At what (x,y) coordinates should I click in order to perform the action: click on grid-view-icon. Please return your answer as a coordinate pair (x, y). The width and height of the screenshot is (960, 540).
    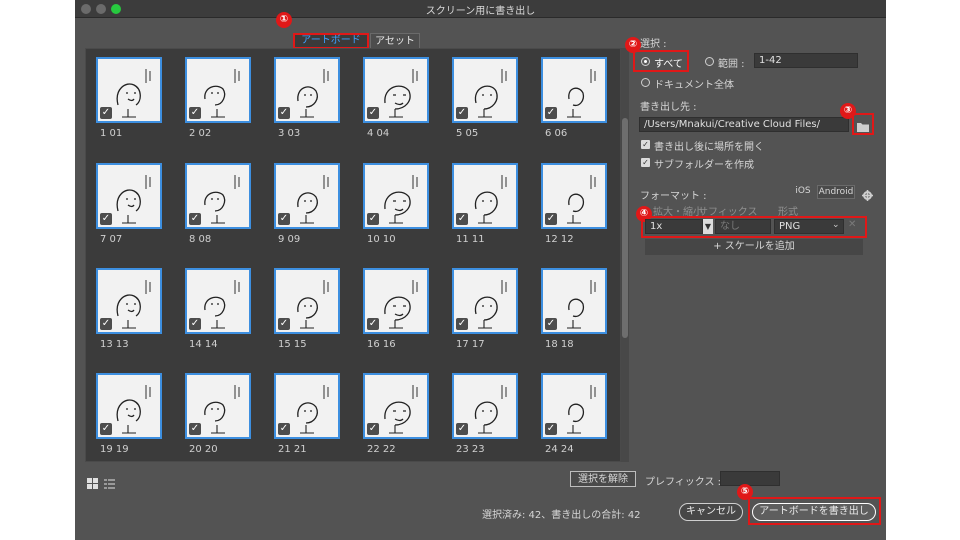
    Looking at the image, I should click on (92, 481).